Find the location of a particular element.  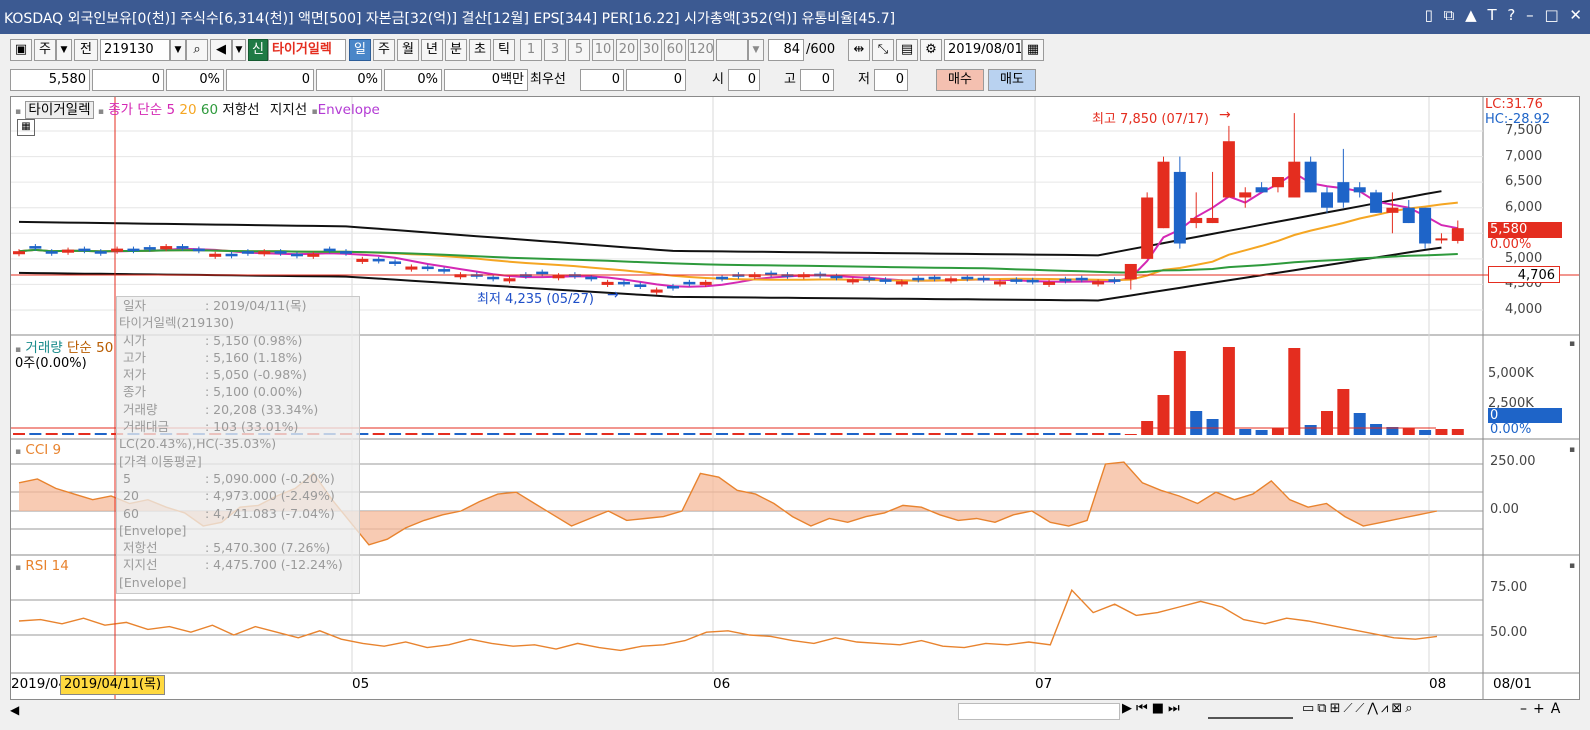

chart-settings-icon: ▣ is located at coordinates (21, 50).